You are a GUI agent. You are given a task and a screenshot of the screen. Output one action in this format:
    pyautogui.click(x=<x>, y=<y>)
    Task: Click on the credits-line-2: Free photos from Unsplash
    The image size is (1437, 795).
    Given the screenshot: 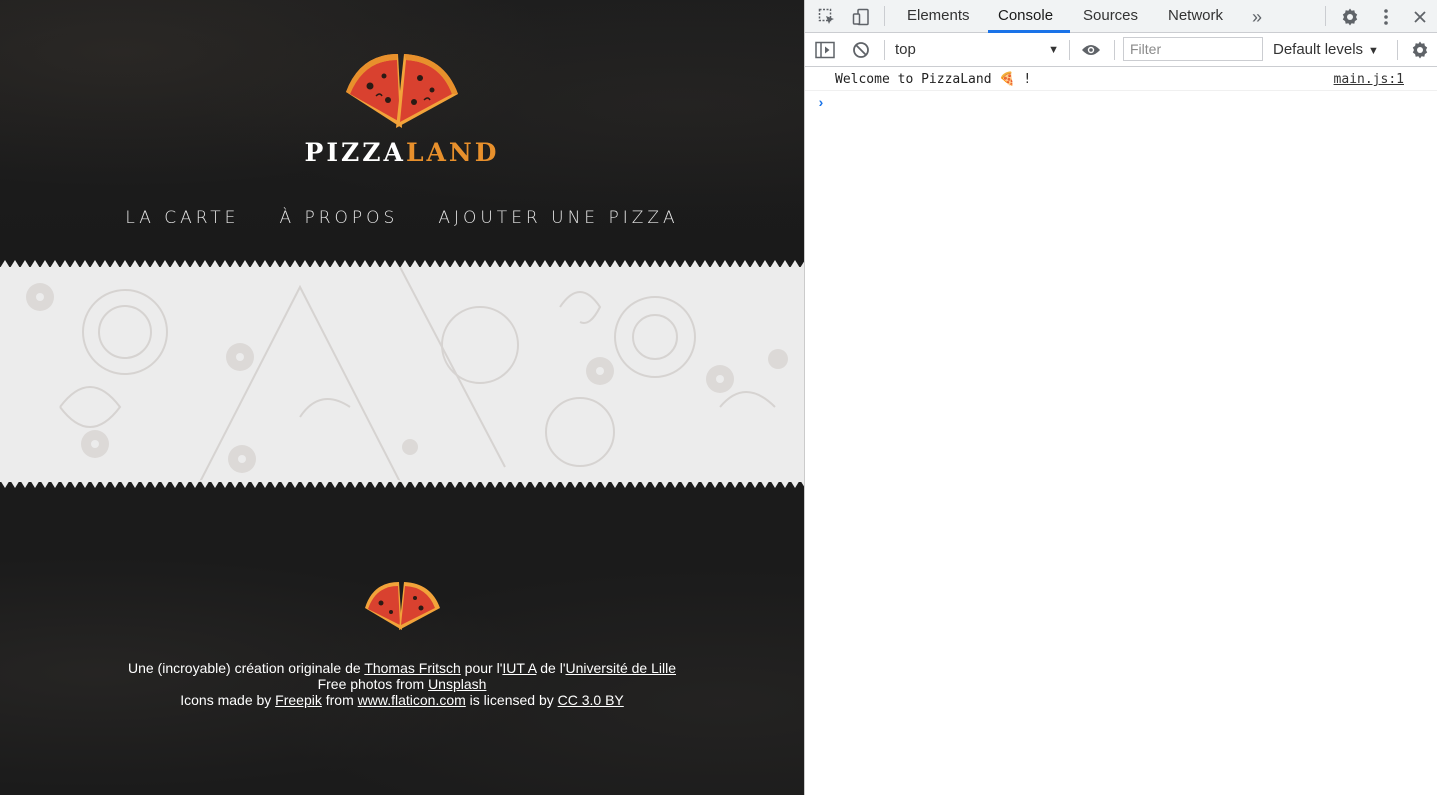 What is the action you would take?
    pyautogui.click(x=402, y=684)
    